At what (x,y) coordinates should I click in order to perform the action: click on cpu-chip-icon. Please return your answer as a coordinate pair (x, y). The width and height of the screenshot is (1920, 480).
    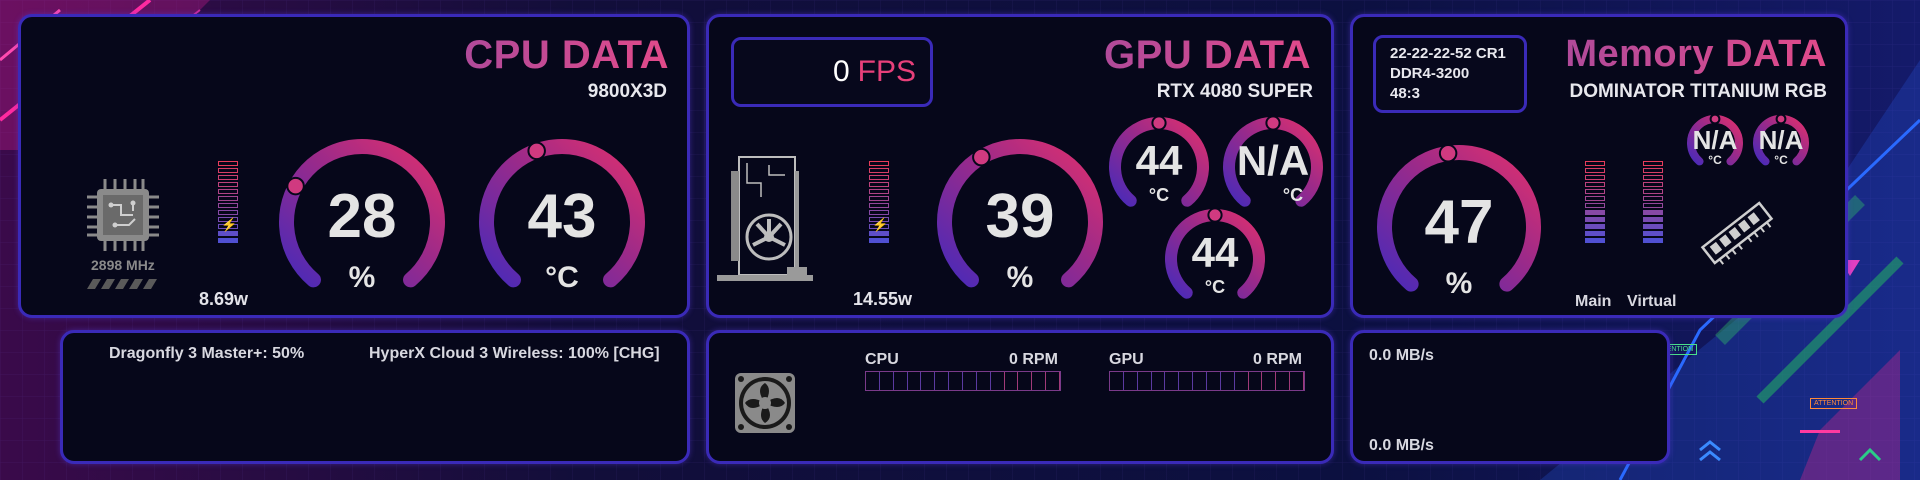
    Looking at the image, I should click on (123, 215).